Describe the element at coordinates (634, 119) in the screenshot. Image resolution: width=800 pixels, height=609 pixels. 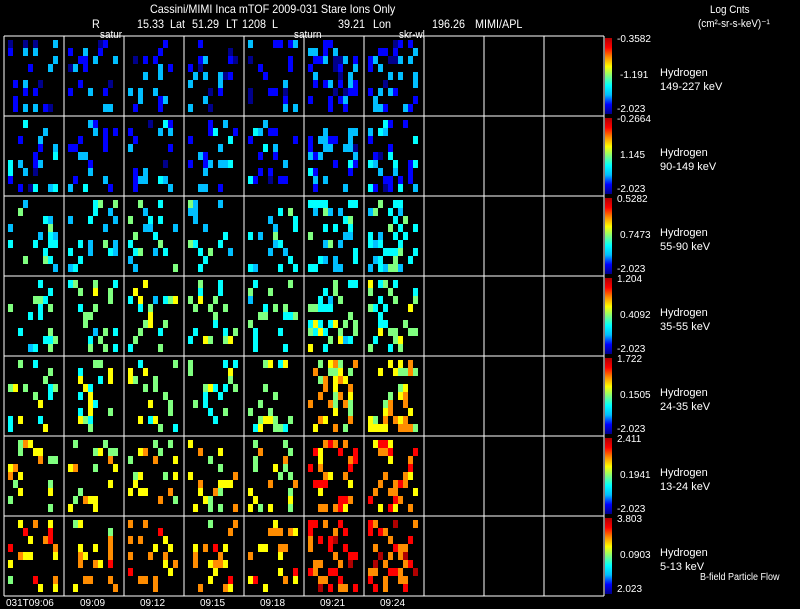
I see `colorbar-max-label: -0.2664` at that location.